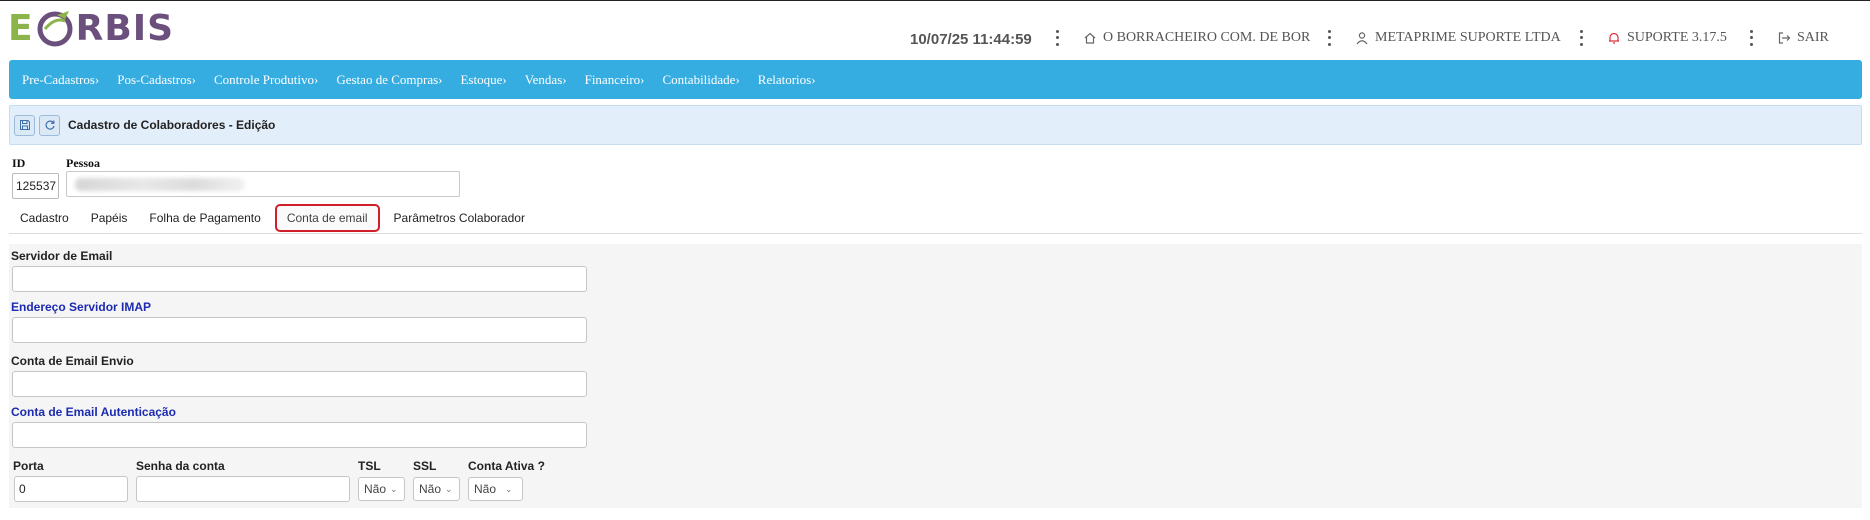 This screenshot has width=1870, height=520. Describe the element at coordinates (62, 256) in the screenshot. I see `servidor-label: Servidor de Email` at that location.